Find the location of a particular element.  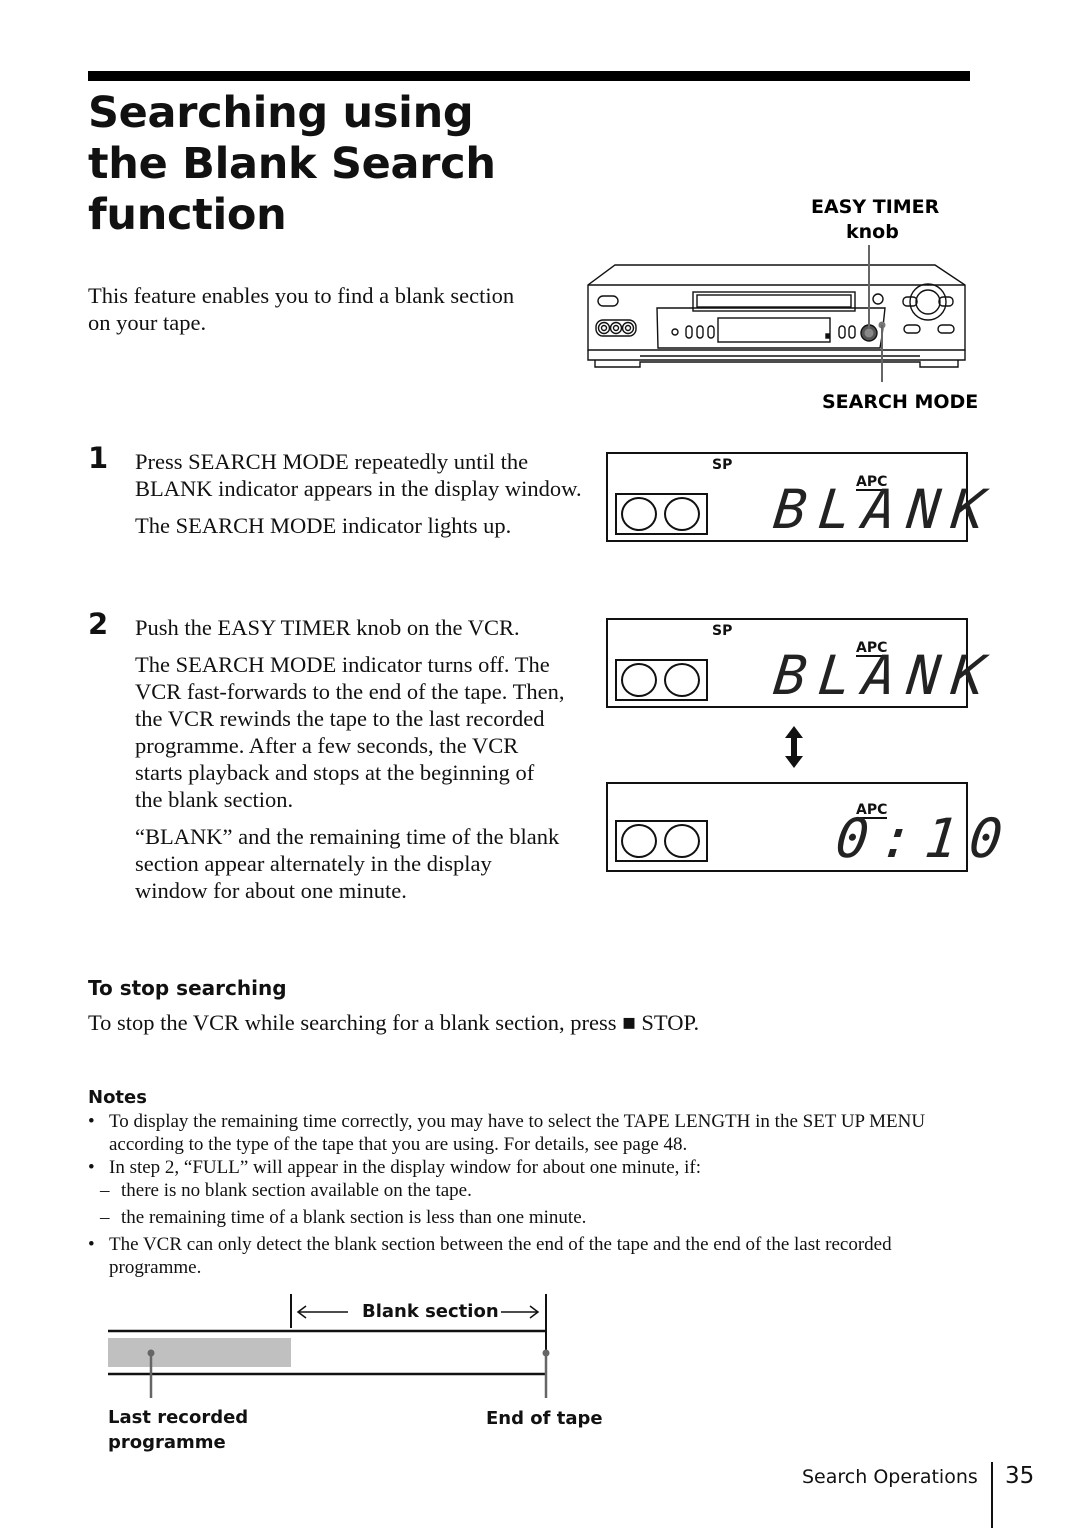

step-number: 1 is located at coordinates (98, 458).